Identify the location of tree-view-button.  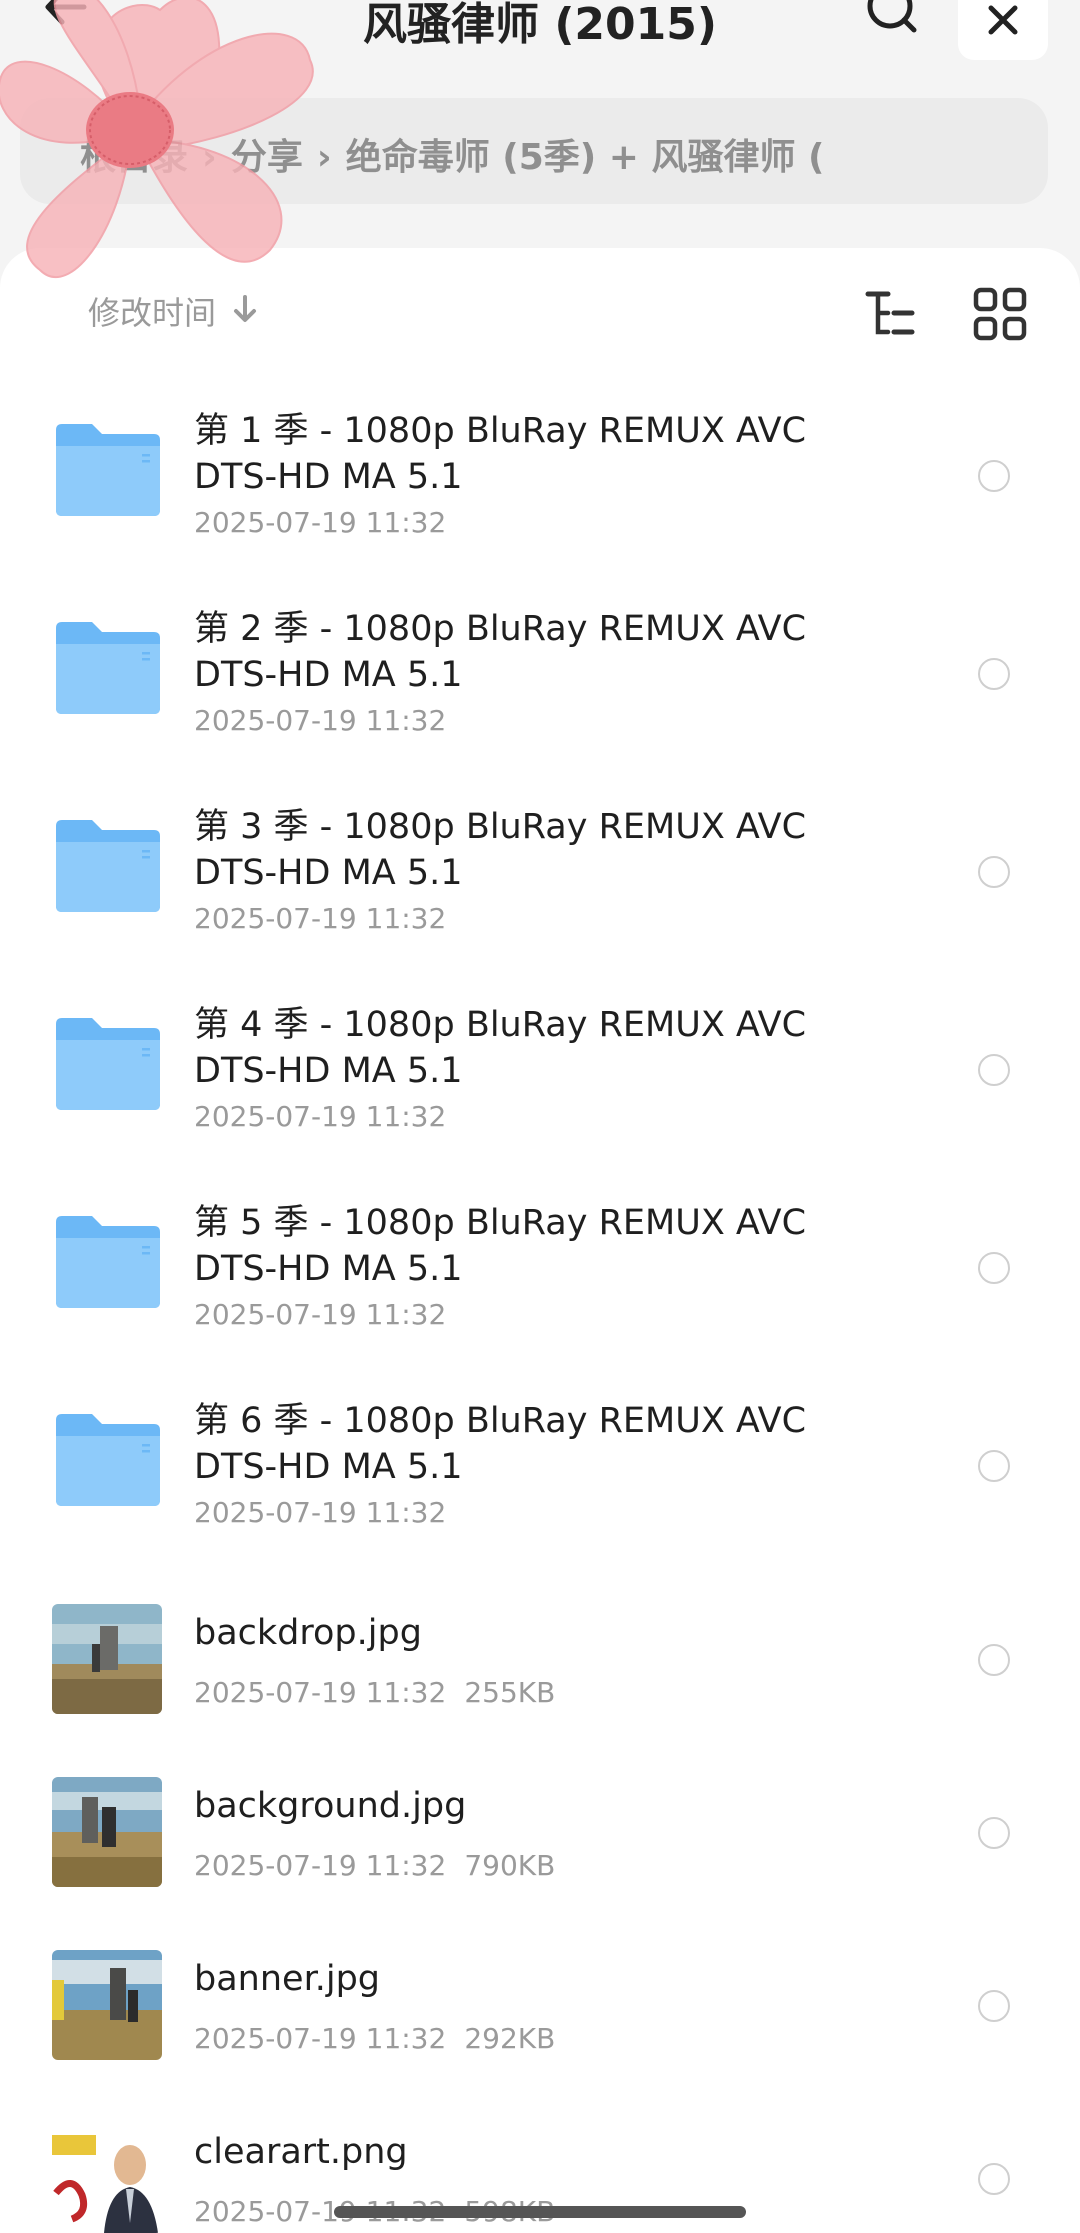
(892, 314).